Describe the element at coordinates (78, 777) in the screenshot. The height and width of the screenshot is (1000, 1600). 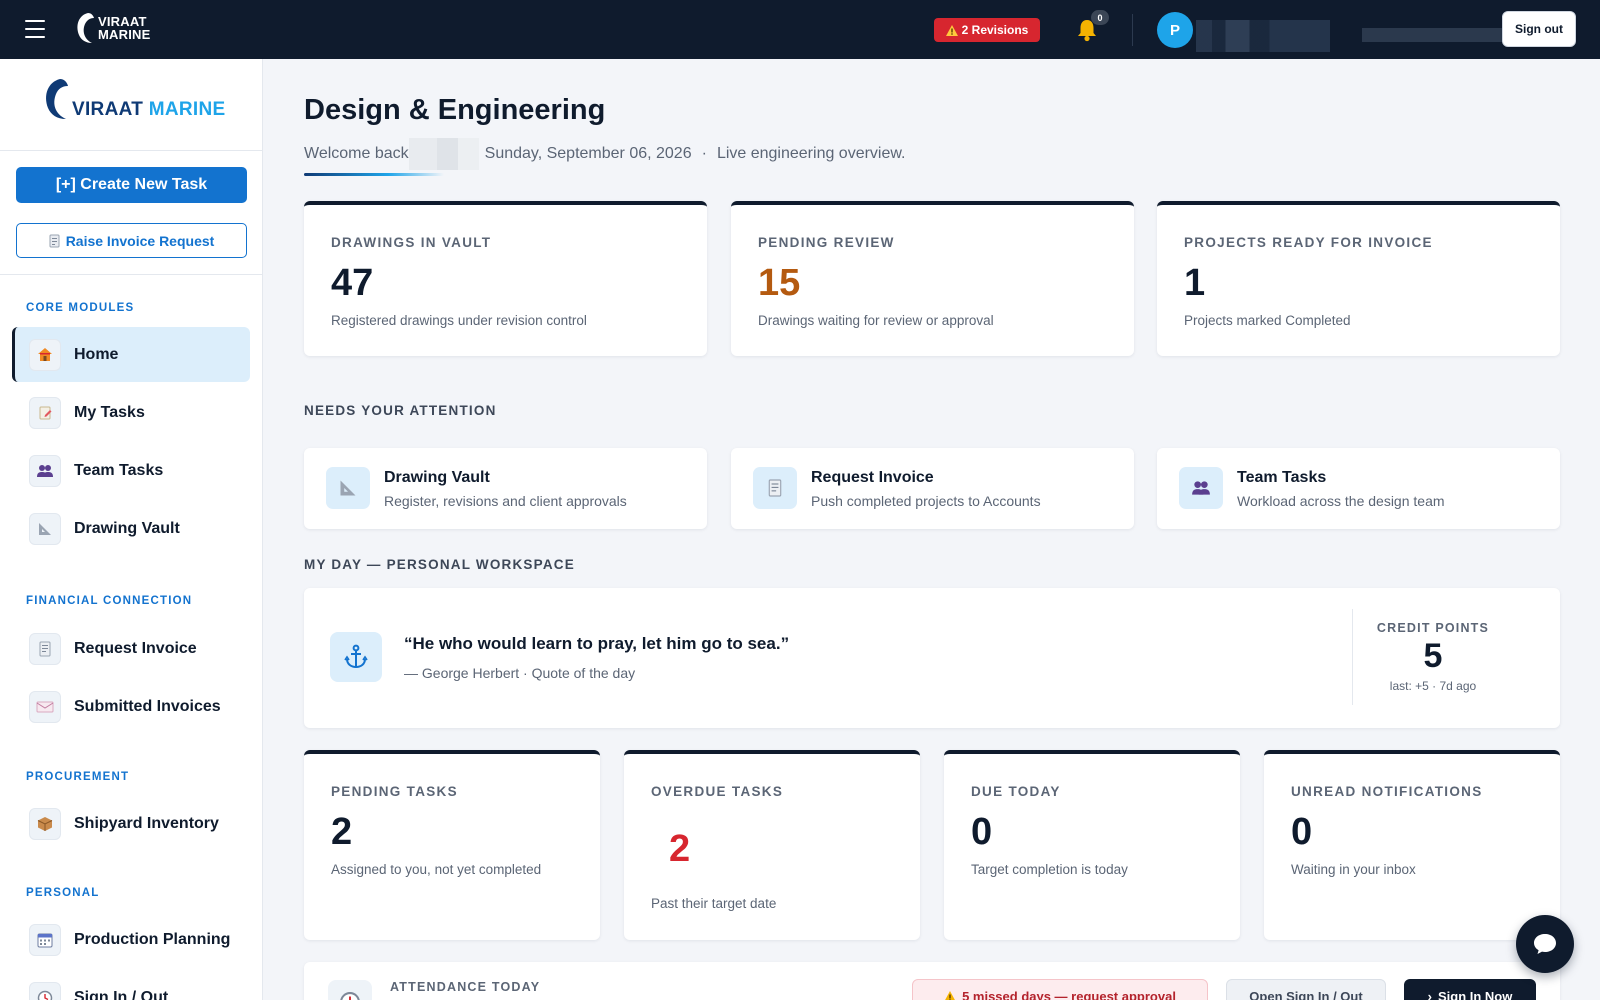
I see `section-label-procurement: PROCUREMENT` at that location.